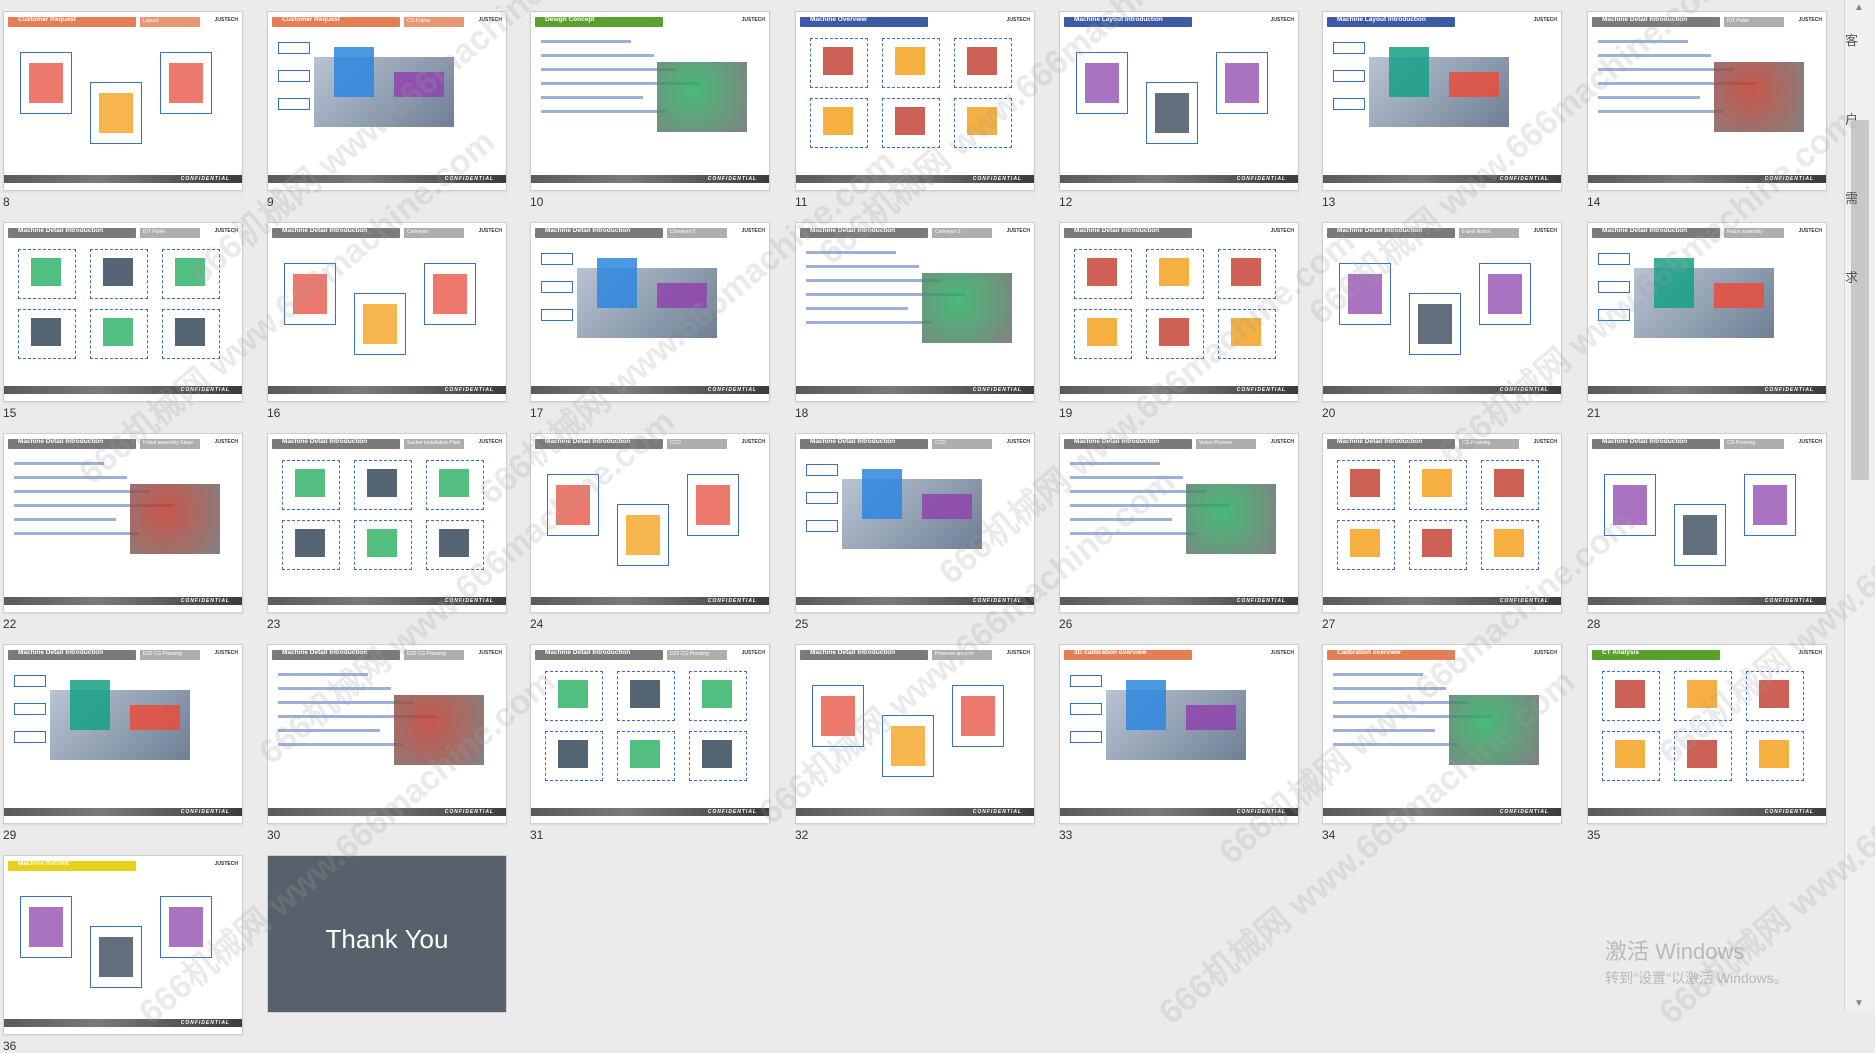 Image resolution: width=1875 pixels, height=1053 pixels. What do you see at coordinates (10, 624) in the screenshot?
I see `slide-number: 22` at bounding box center [10, 624].